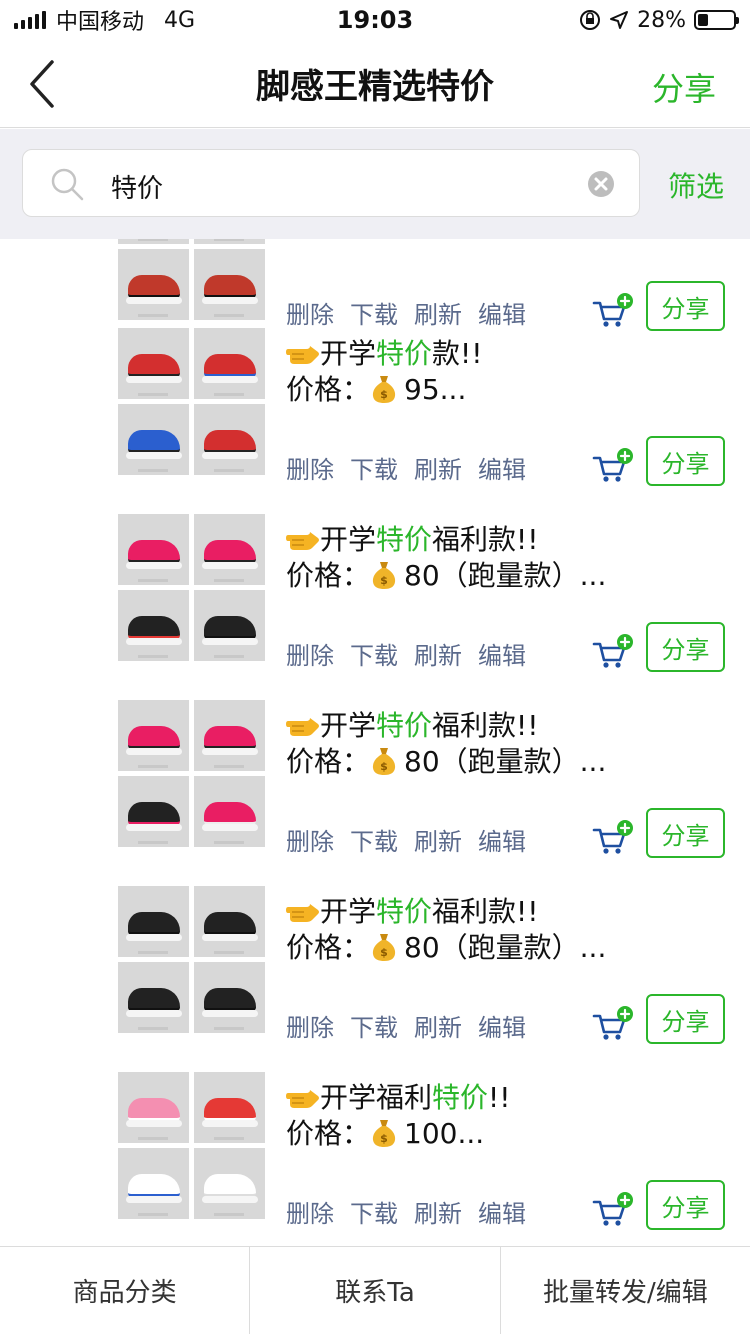 Image resolution: width=750 pixels, height=1334 pixels. What do you see at coordinates (331, 183) in the screenshot?
I see `search-input: 特价` at bounding box center [331, 183].